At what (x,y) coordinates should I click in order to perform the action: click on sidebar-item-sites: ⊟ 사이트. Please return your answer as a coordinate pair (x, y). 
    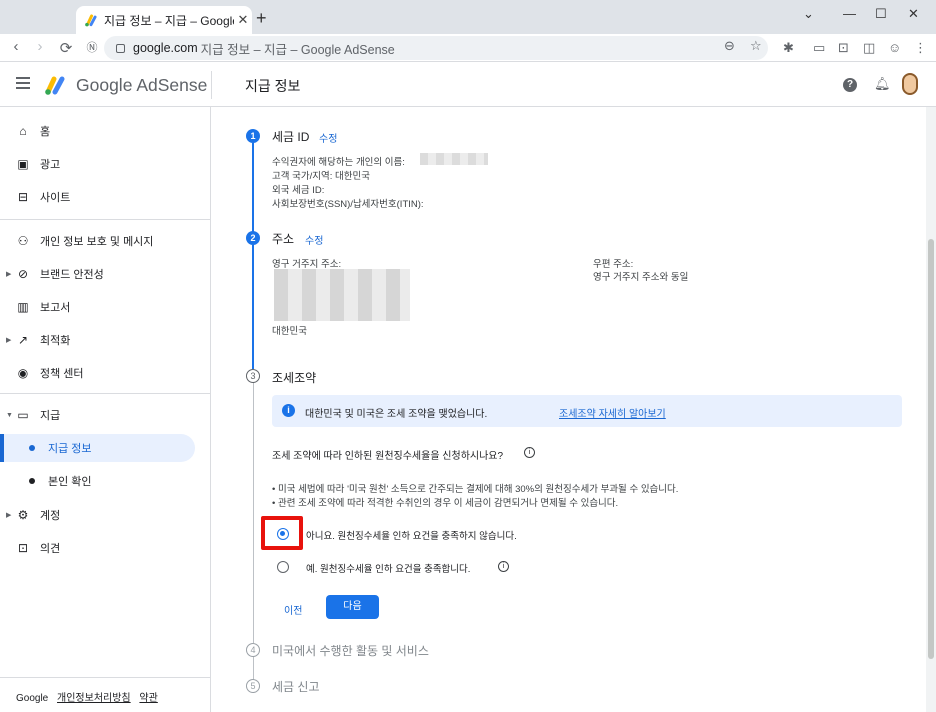
    Looking at the image, I should click on (105, 197).